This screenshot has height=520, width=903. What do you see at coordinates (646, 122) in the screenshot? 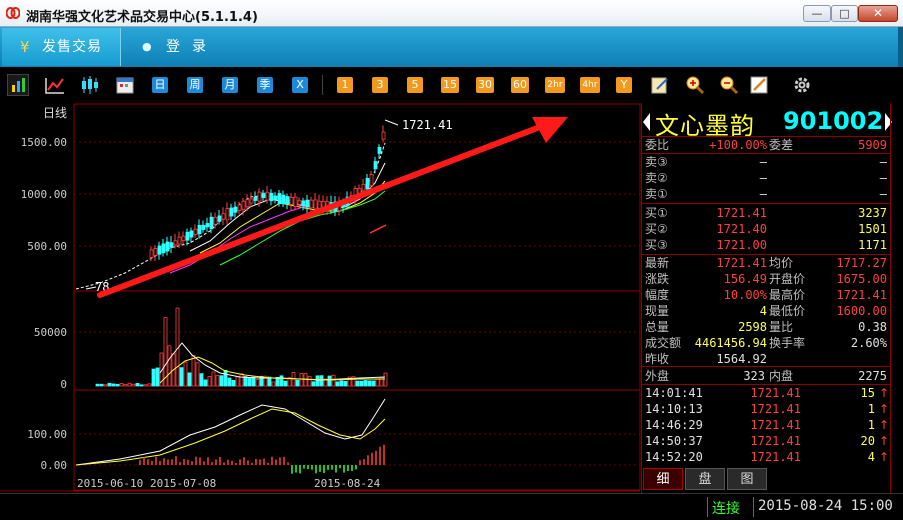
I see `prev-security-icon` at bounding box center [646, 122].